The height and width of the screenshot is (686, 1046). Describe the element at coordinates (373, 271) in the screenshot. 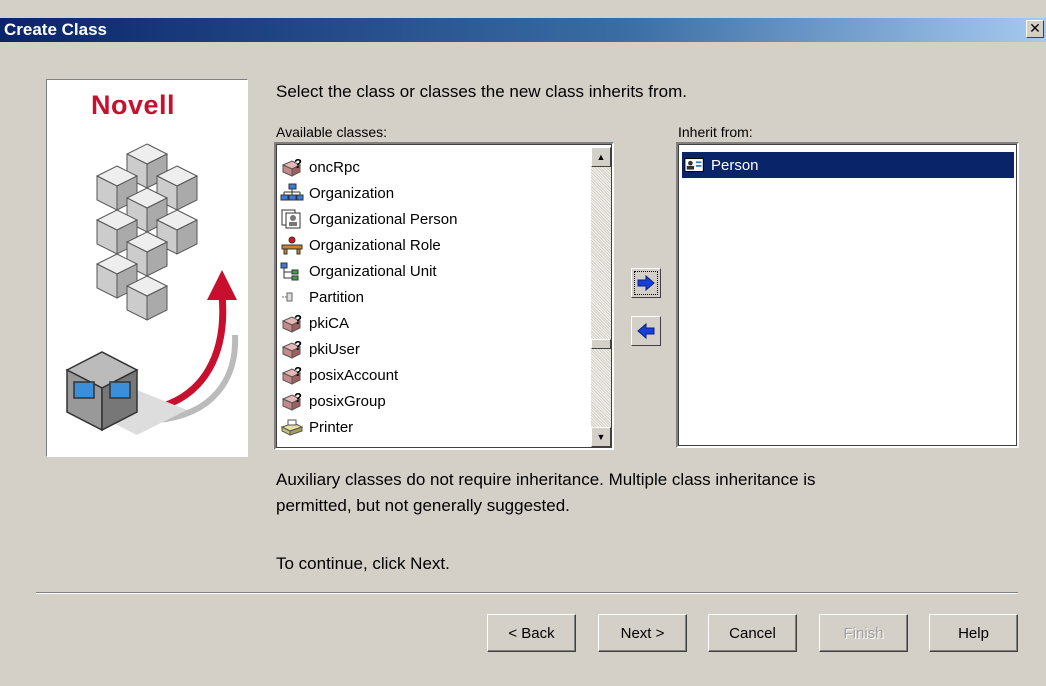

I see `list-item-label: Organizational Unit` at that location.